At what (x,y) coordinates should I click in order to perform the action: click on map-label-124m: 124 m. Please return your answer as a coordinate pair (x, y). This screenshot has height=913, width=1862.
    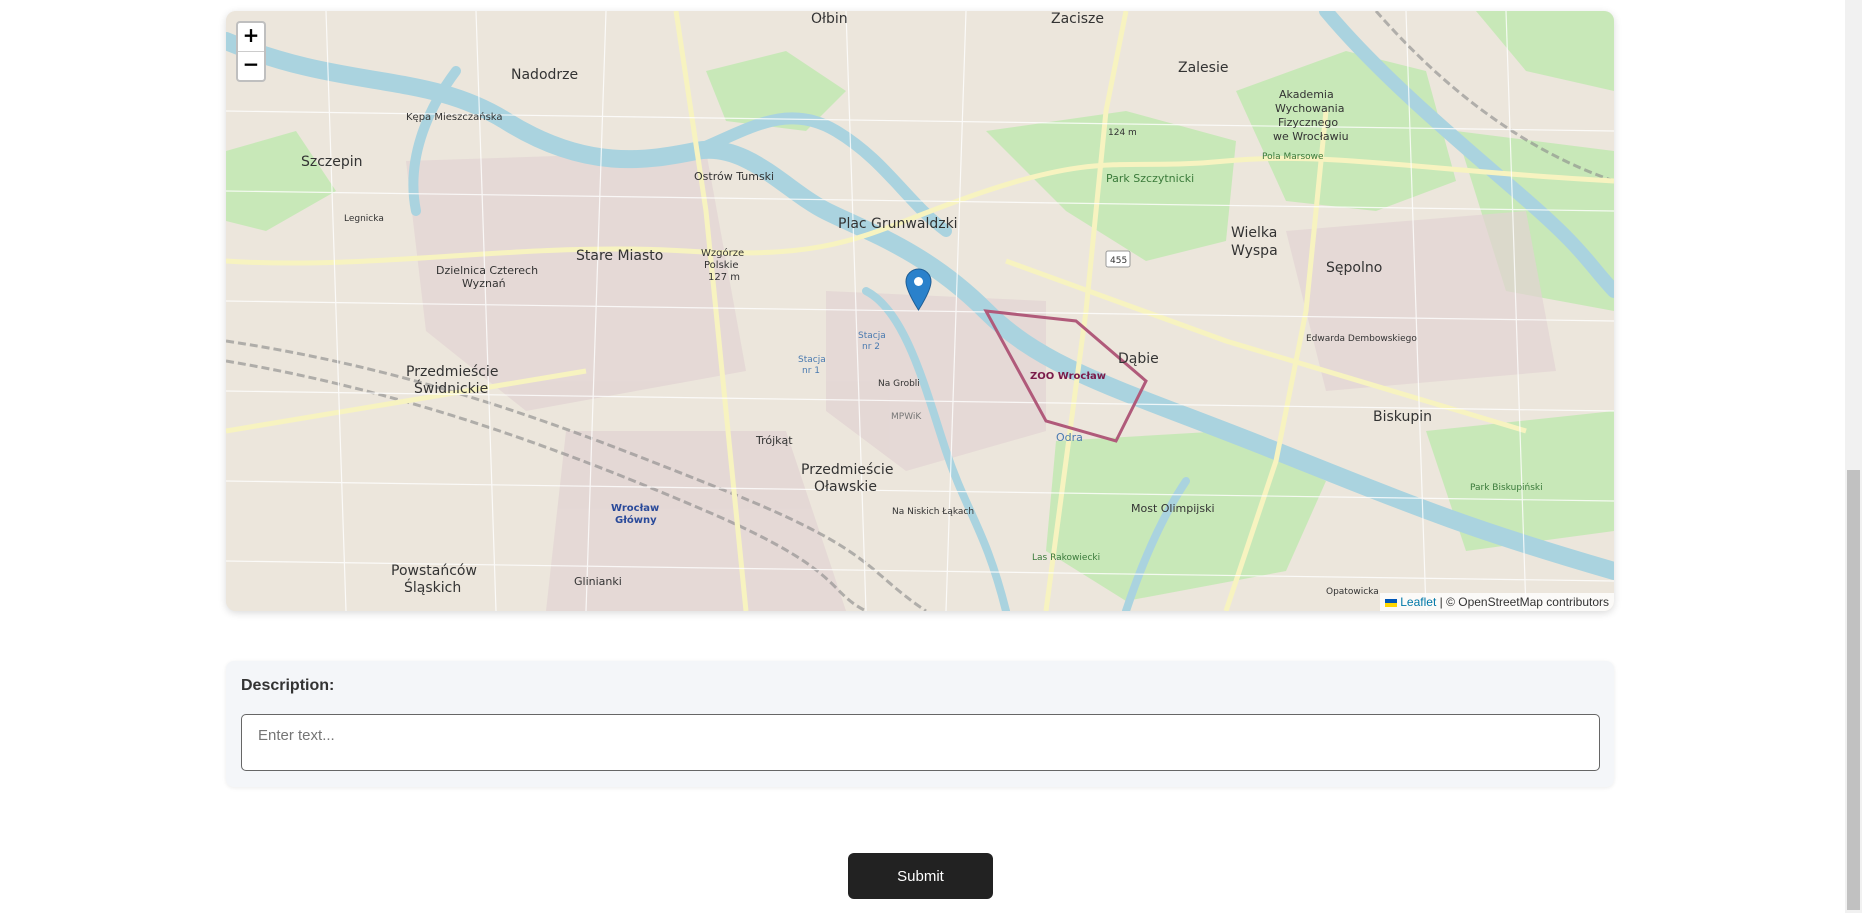
    Looking at the image, I should click on (1122, 133).